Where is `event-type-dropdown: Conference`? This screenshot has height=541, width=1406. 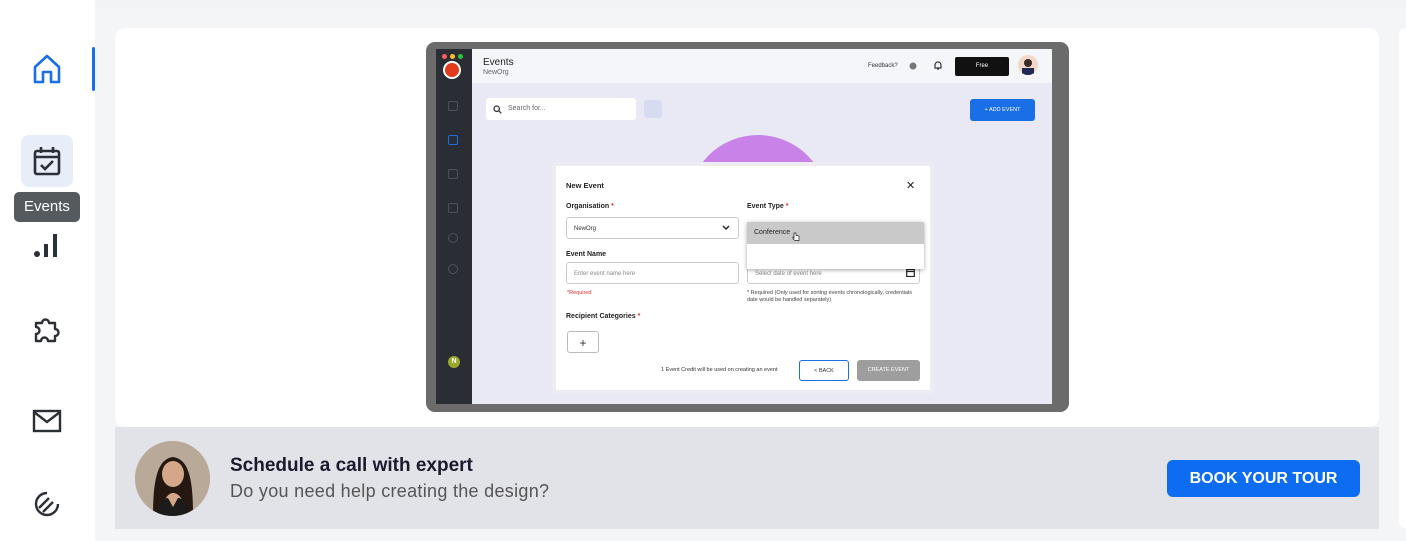
event-type-dropdown: Conference is located at coordinates (835, 245).